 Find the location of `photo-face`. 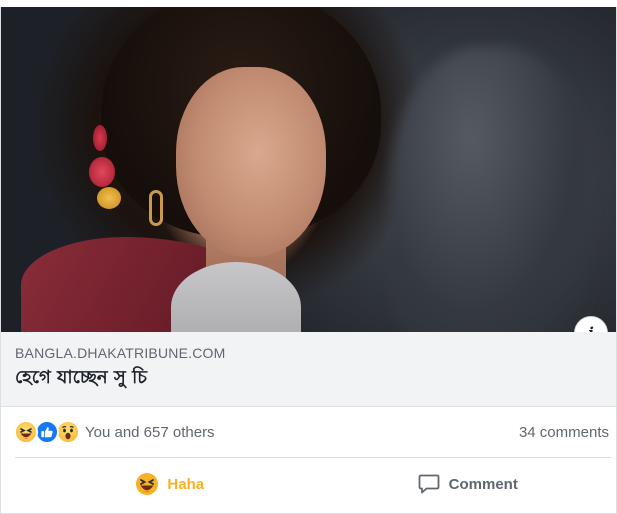

photo-face is located at coordinates (251, 162).